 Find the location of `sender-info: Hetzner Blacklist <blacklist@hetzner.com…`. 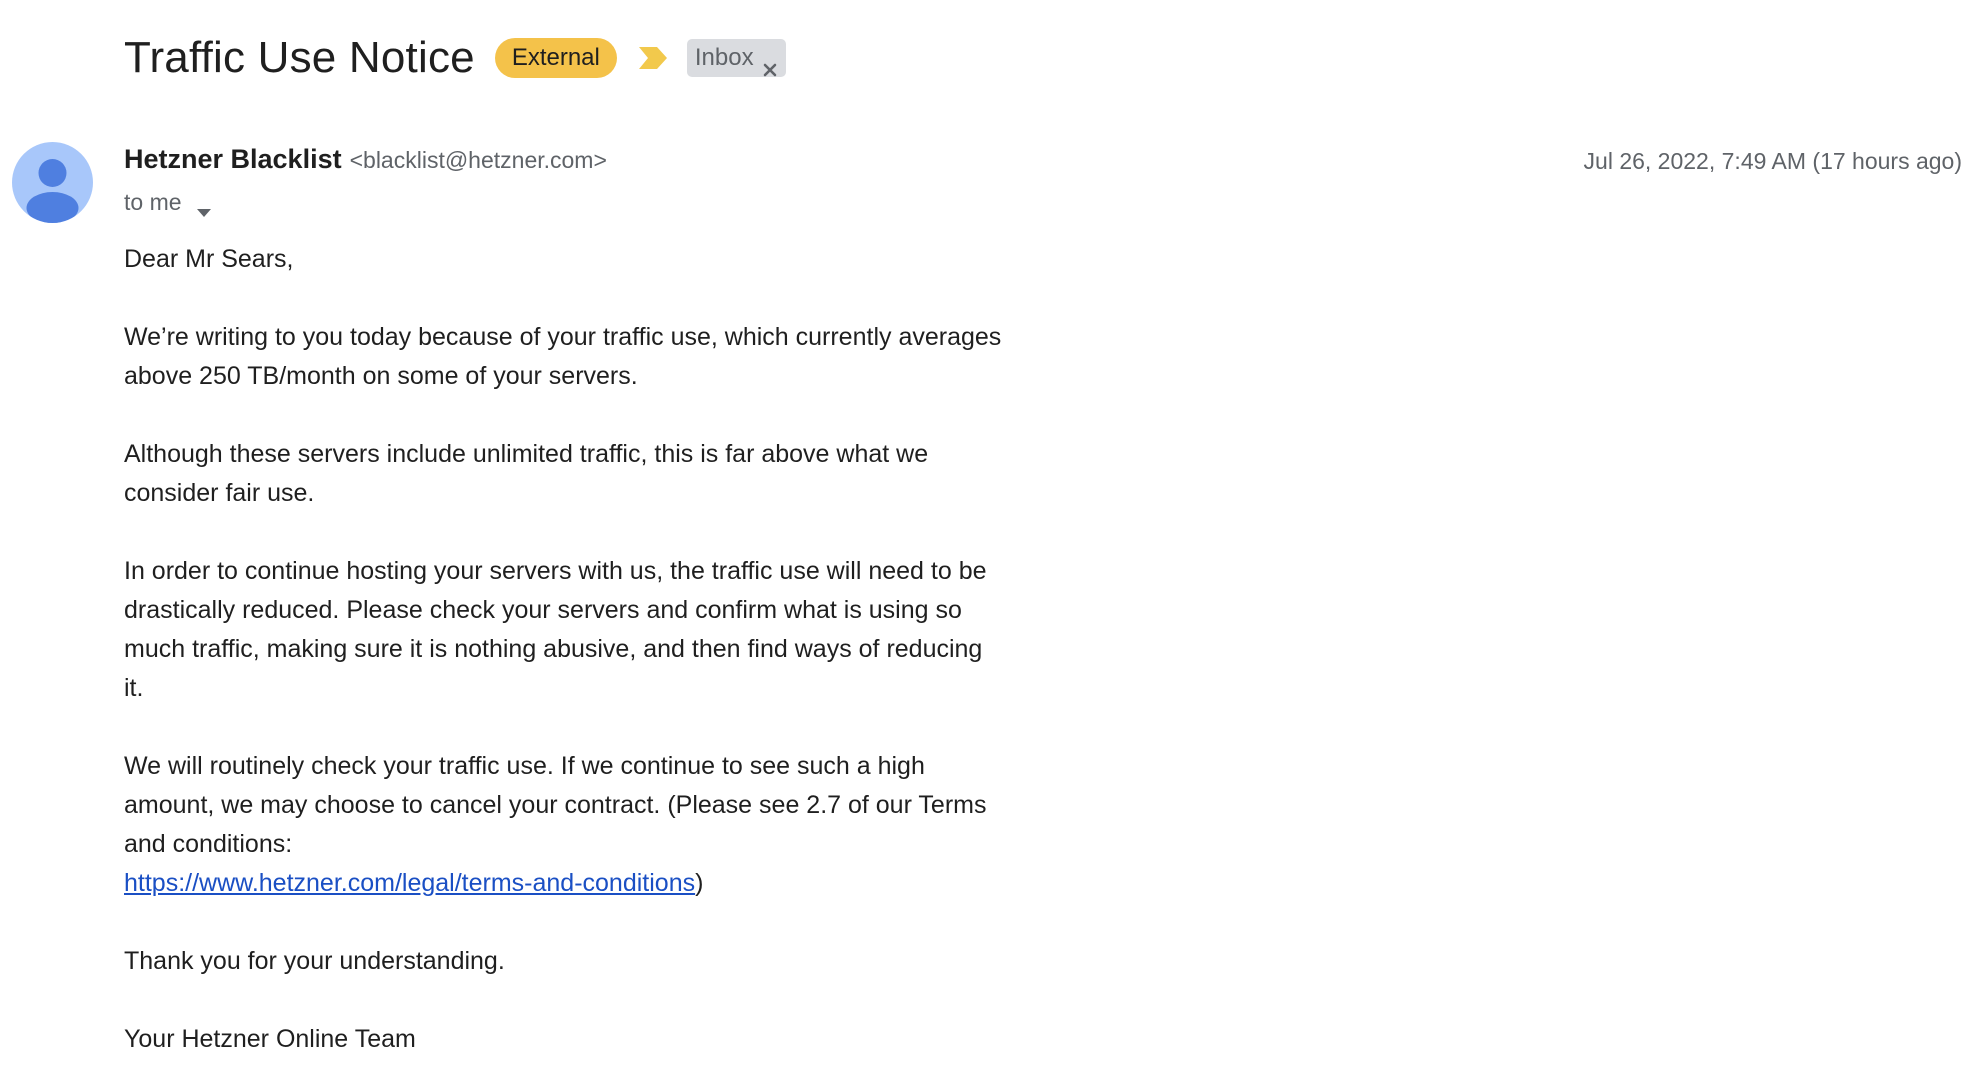

sender-info: Hetzner Blacklist <blacklist@hetzner.com… is located at coordinates (365, 162).